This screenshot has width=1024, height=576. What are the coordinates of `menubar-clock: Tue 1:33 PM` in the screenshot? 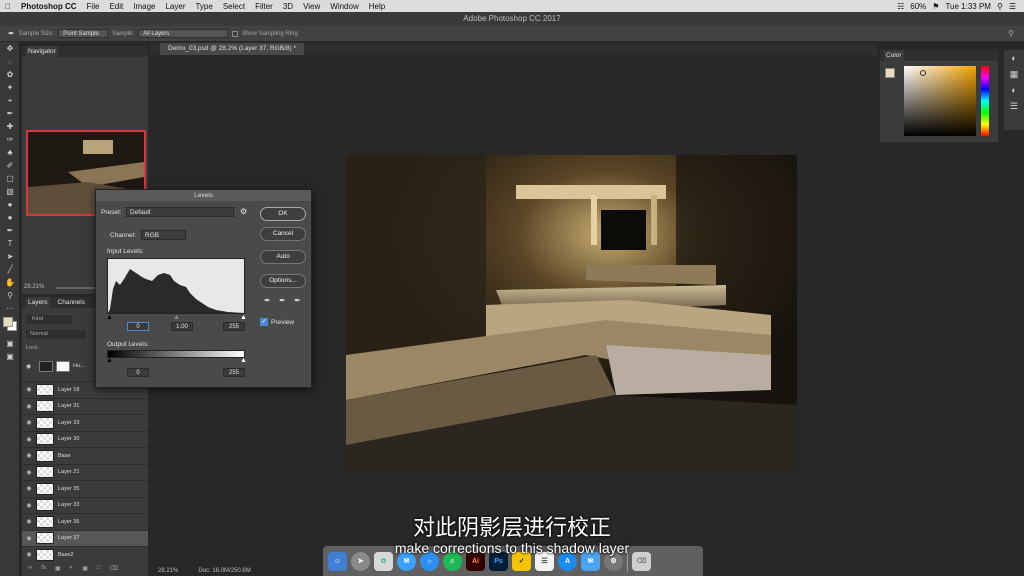 It's located at (968, 6).